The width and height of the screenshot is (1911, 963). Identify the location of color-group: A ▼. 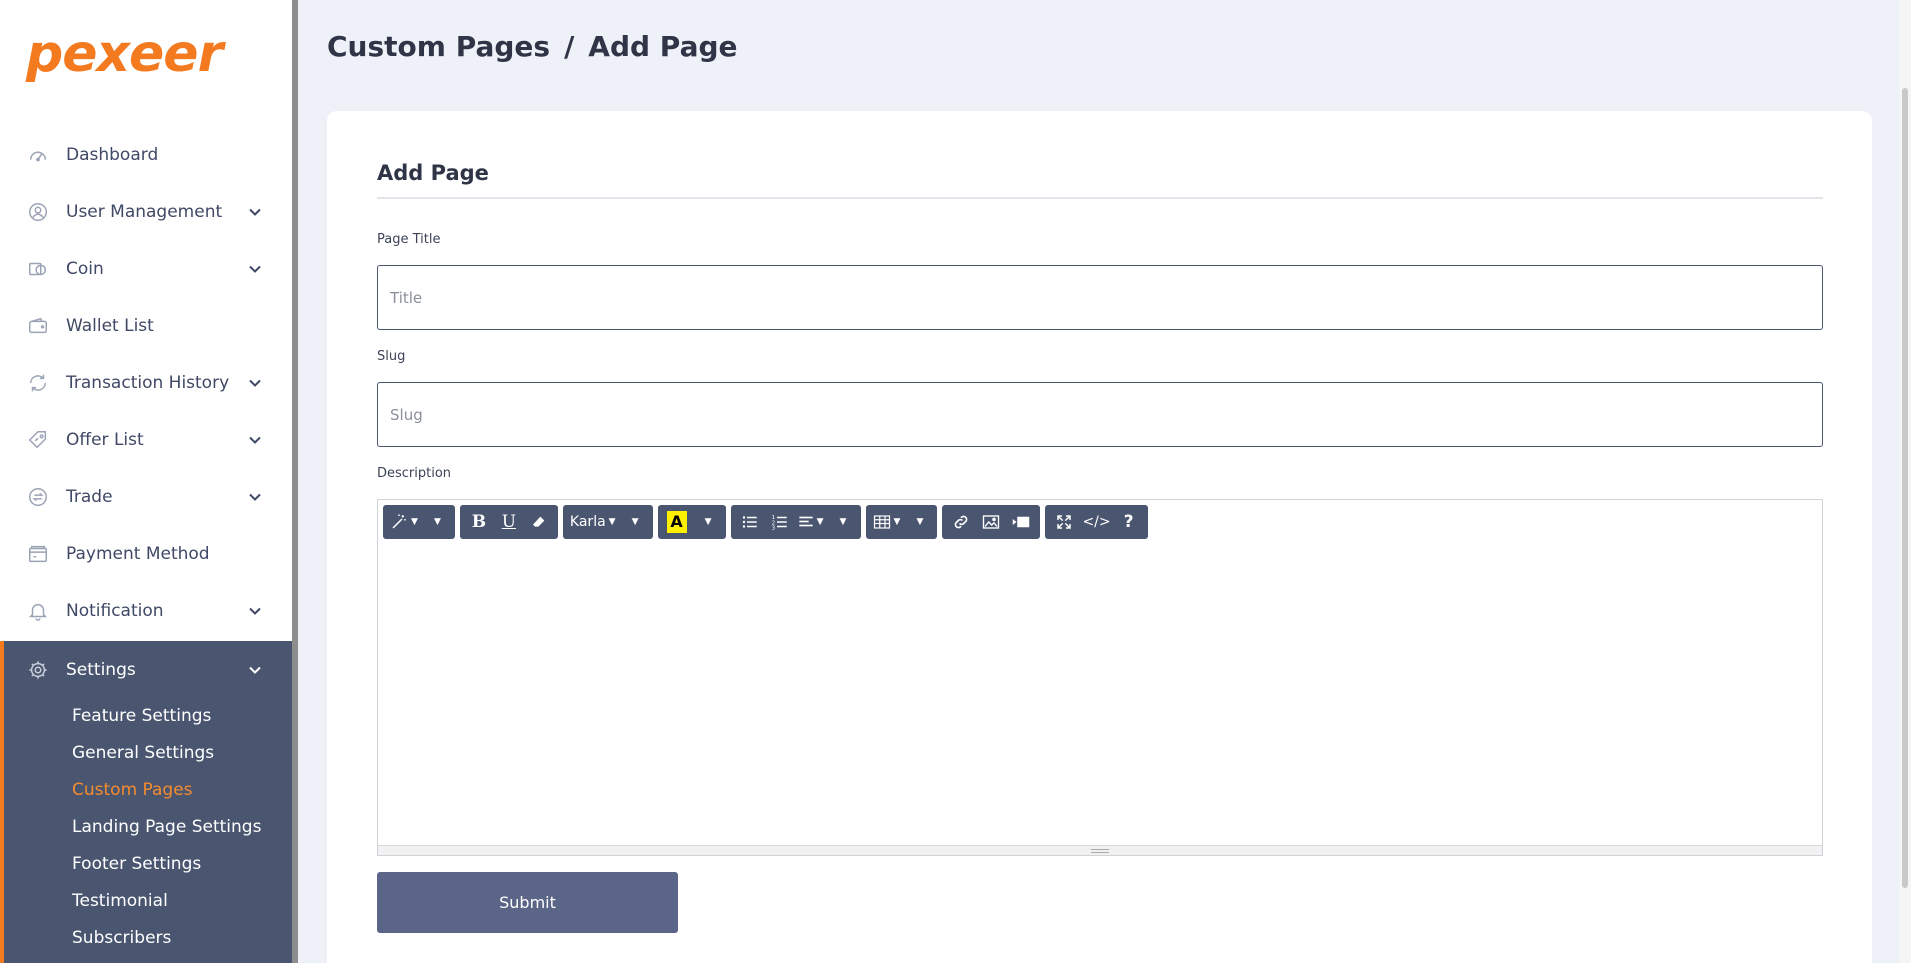
(691, 522).